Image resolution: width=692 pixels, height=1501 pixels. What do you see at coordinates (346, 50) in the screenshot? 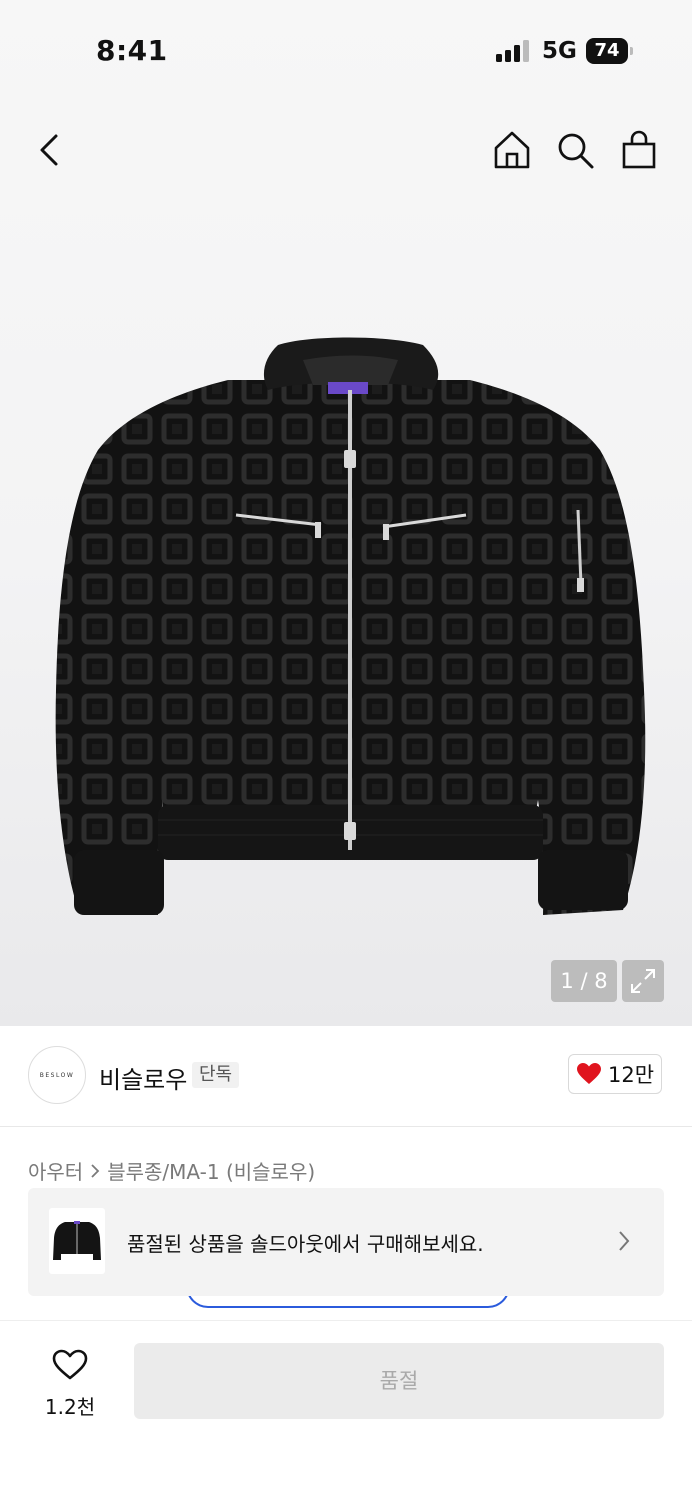
I see `status-bar: 8:41 5G 74` at bounding box center [346, 50].